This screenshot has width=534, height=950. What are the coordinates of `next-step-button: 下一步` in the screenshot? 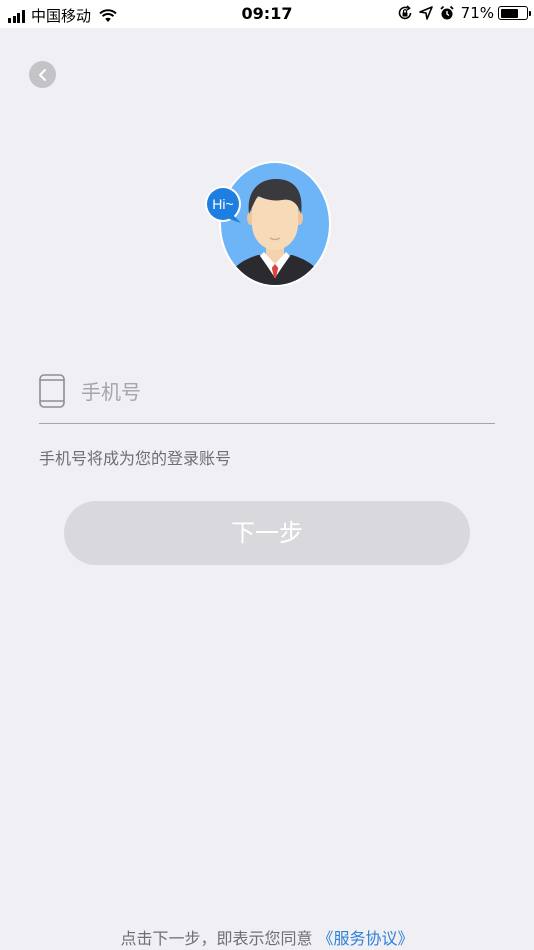 It's located at (267, 533).